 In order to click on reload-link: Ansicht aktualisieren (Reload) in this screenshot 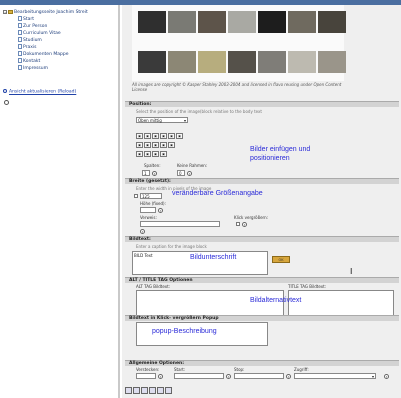, I will do `click(39, 92)`.